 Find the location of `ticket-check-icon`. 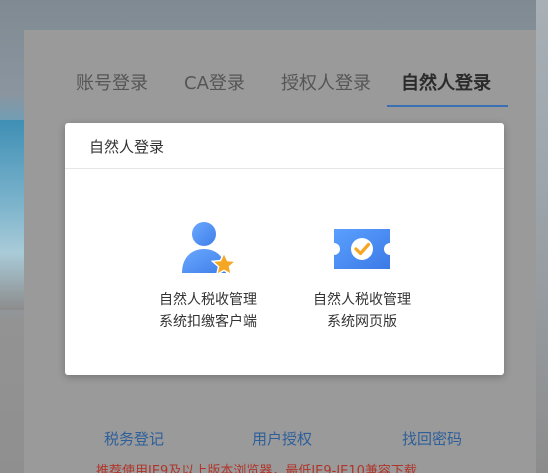

ticket-check-icon is located at coordinates (362, 251).